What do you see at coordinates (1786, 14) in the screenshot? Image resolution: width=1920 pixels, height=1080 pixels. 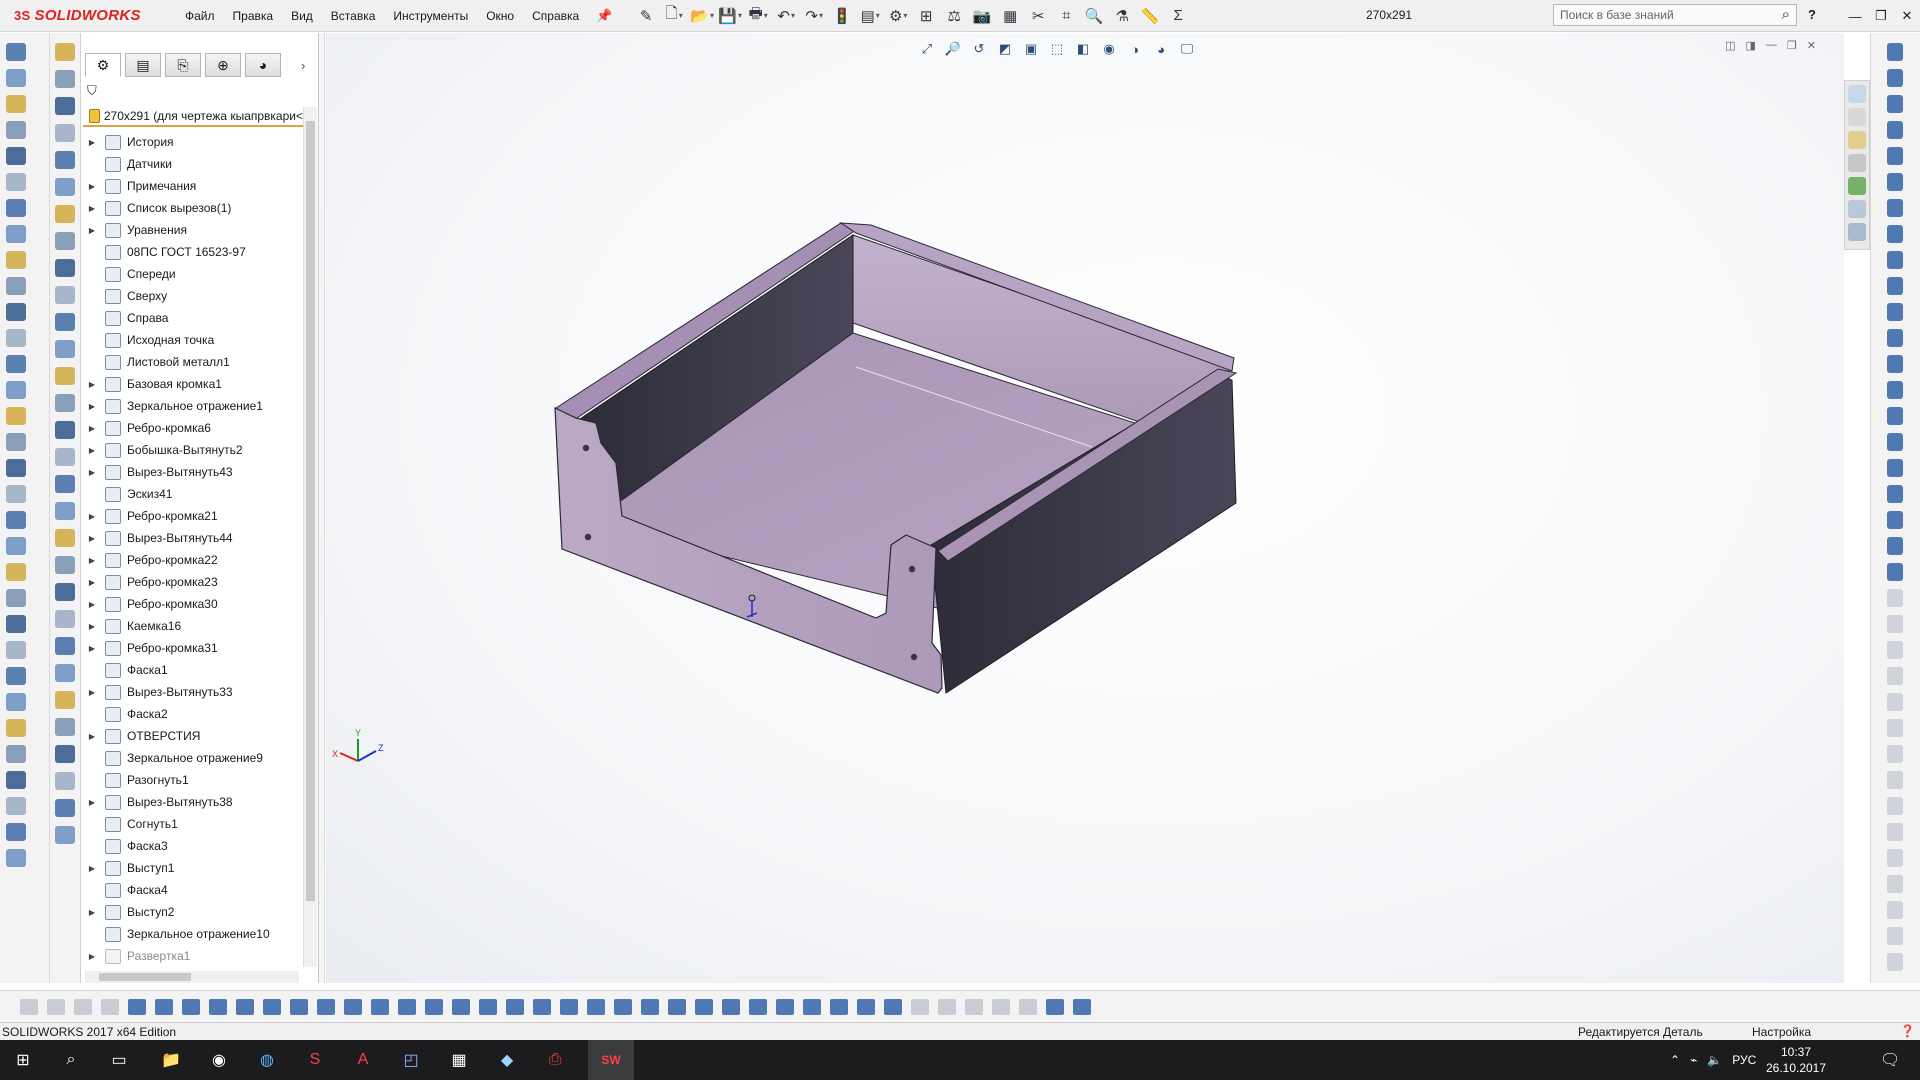 I see `search-icon: ⌕` at bounding box center [1786, 14].